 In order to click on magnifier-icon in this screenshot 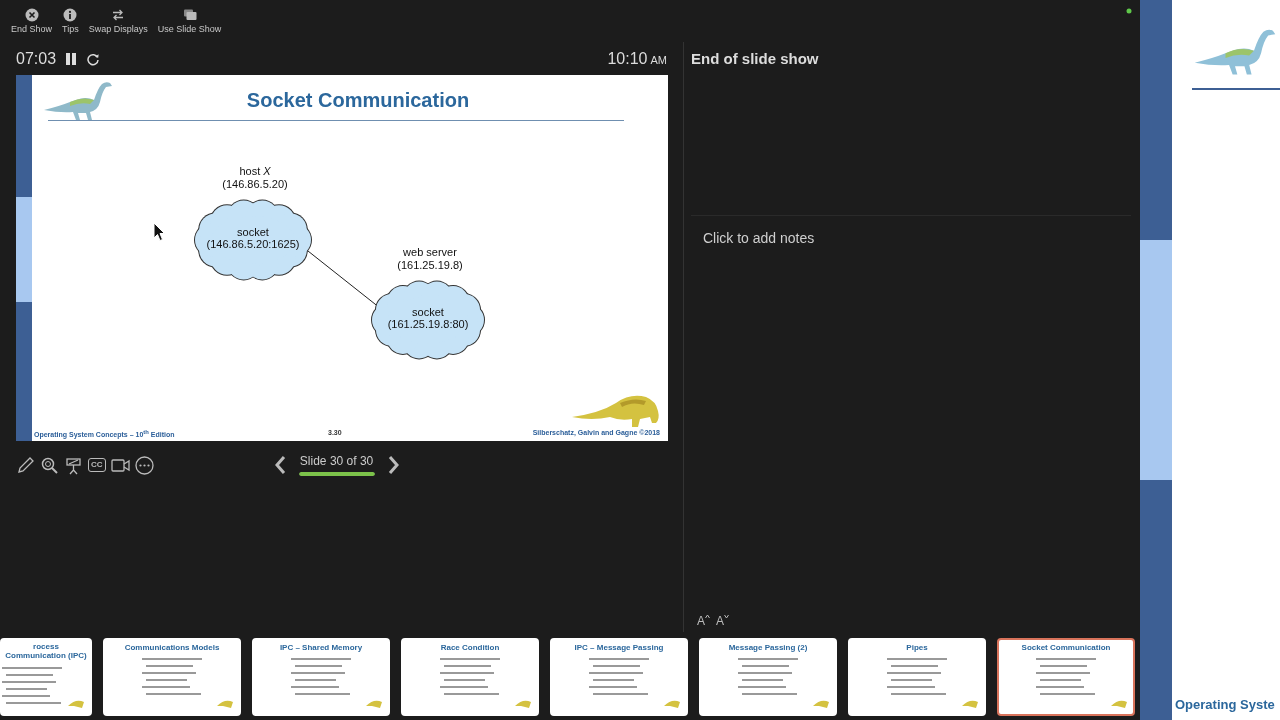, I will do `click(49, 465)`.